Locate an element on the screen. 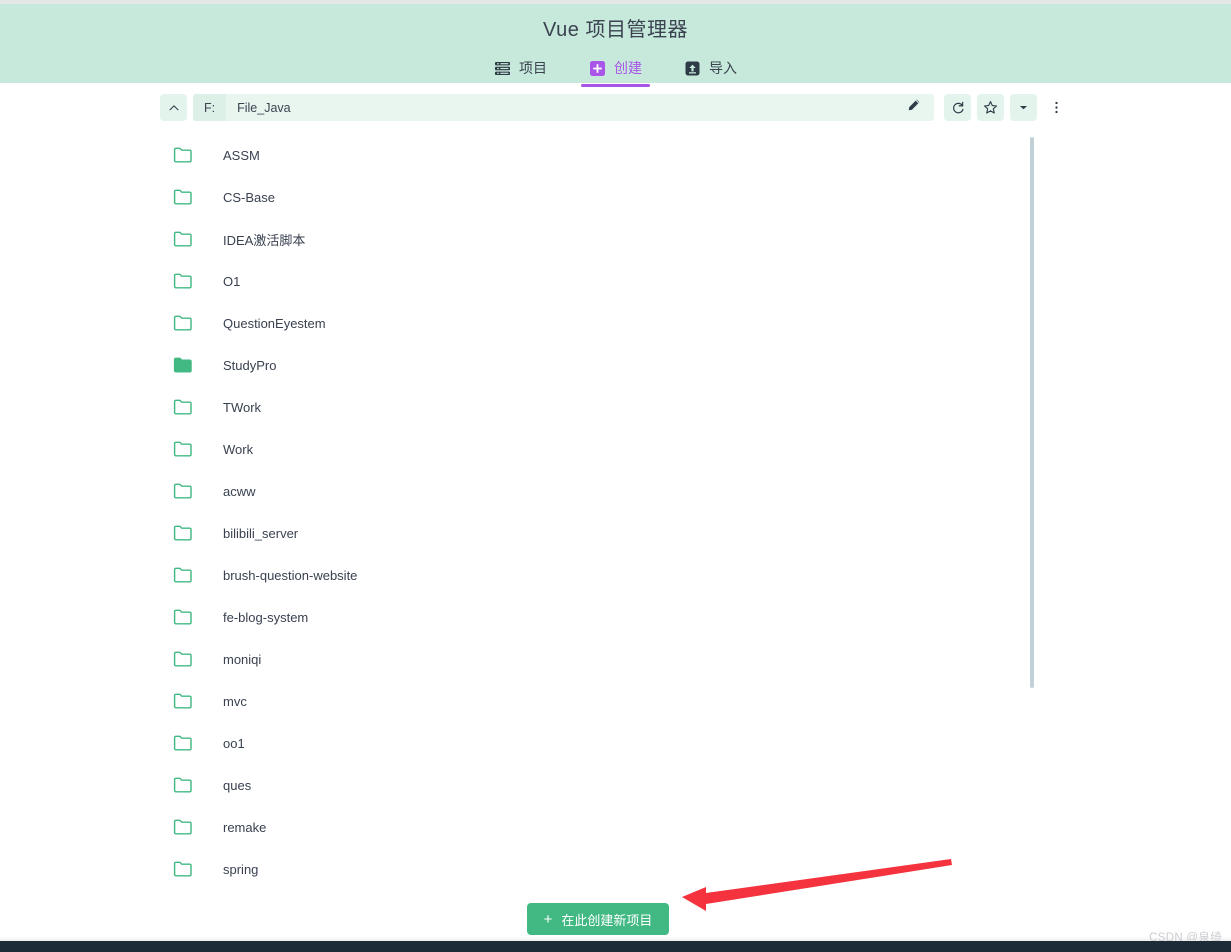 This screenshot has height=952, width=1231. breadcrumb-root: F: is located at coordinates (210, 107).